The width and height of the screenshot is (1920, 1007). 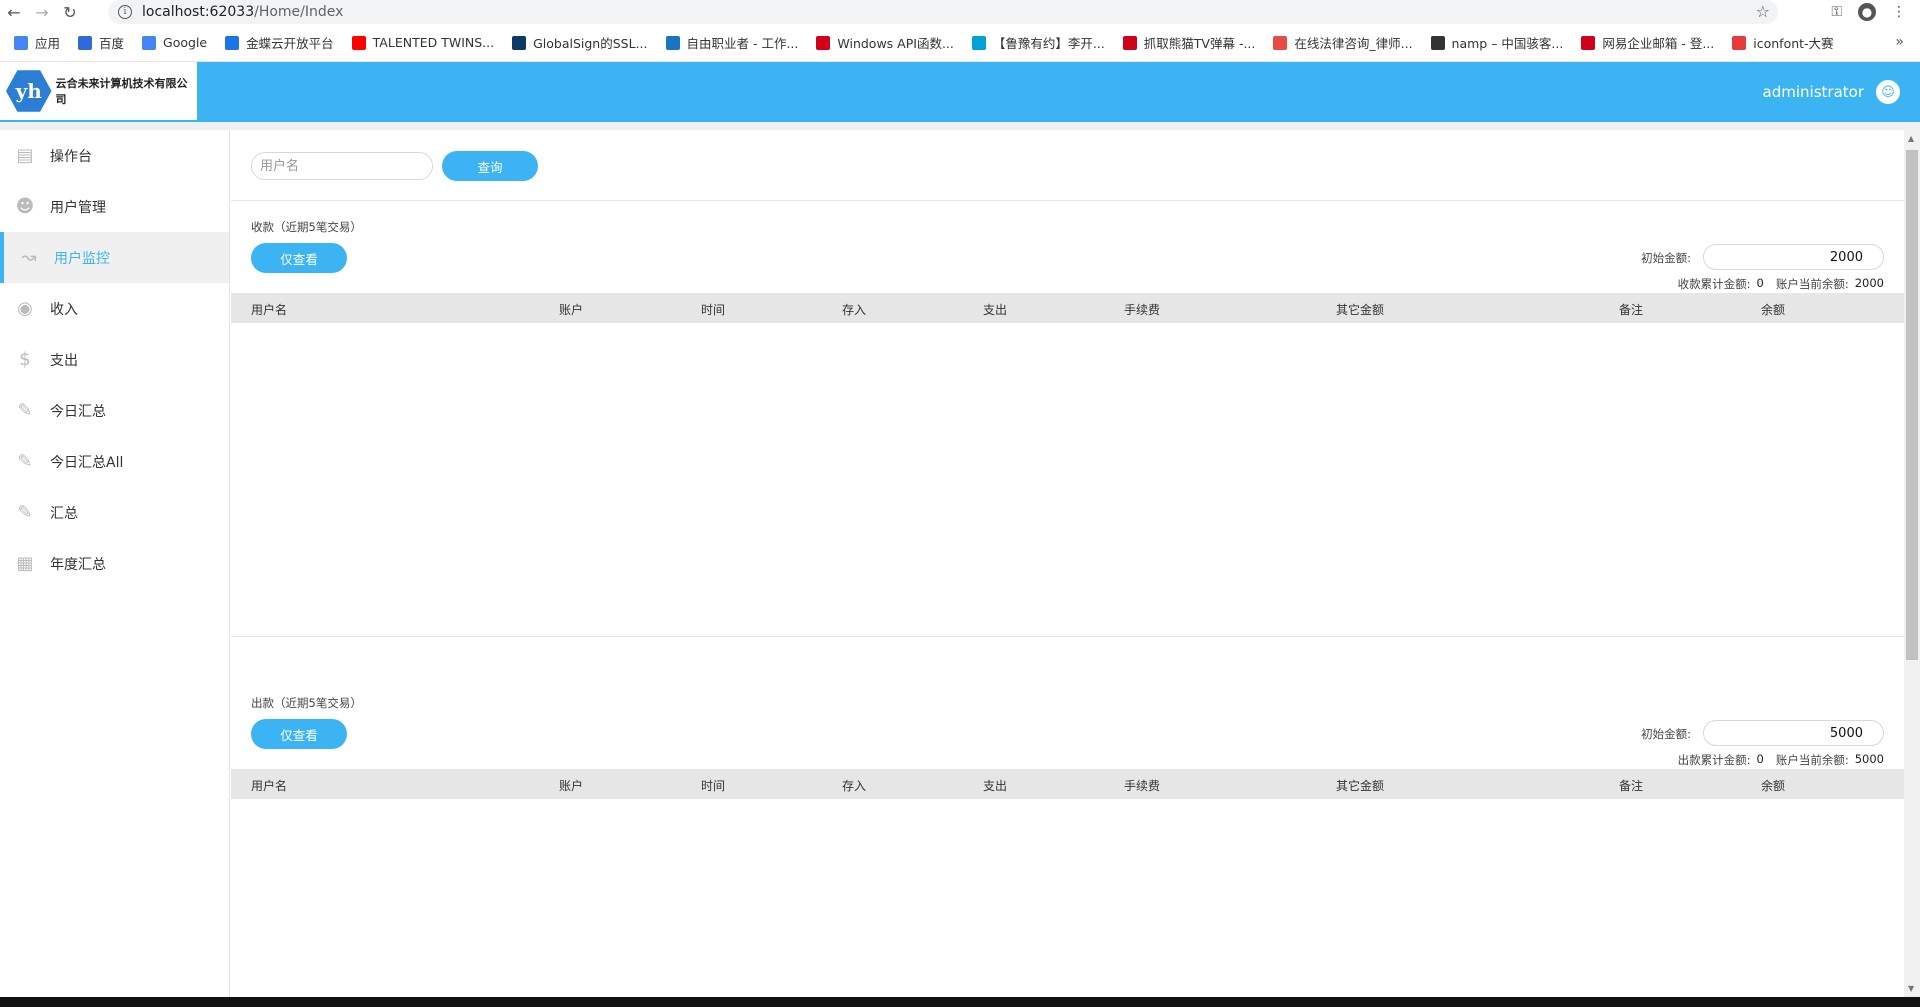 What do you see at coordinates (1714, 284) in the screenshot?
I see `income-total-label: 收款累计金额:` at bounding box center [1714, 284].